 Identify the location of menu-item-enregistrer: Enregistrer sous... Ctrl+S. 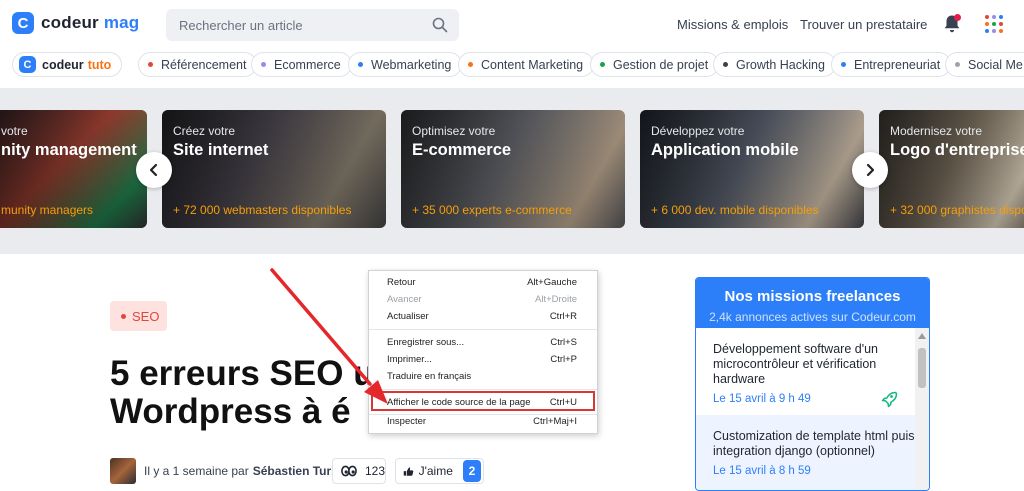
(483, 342).